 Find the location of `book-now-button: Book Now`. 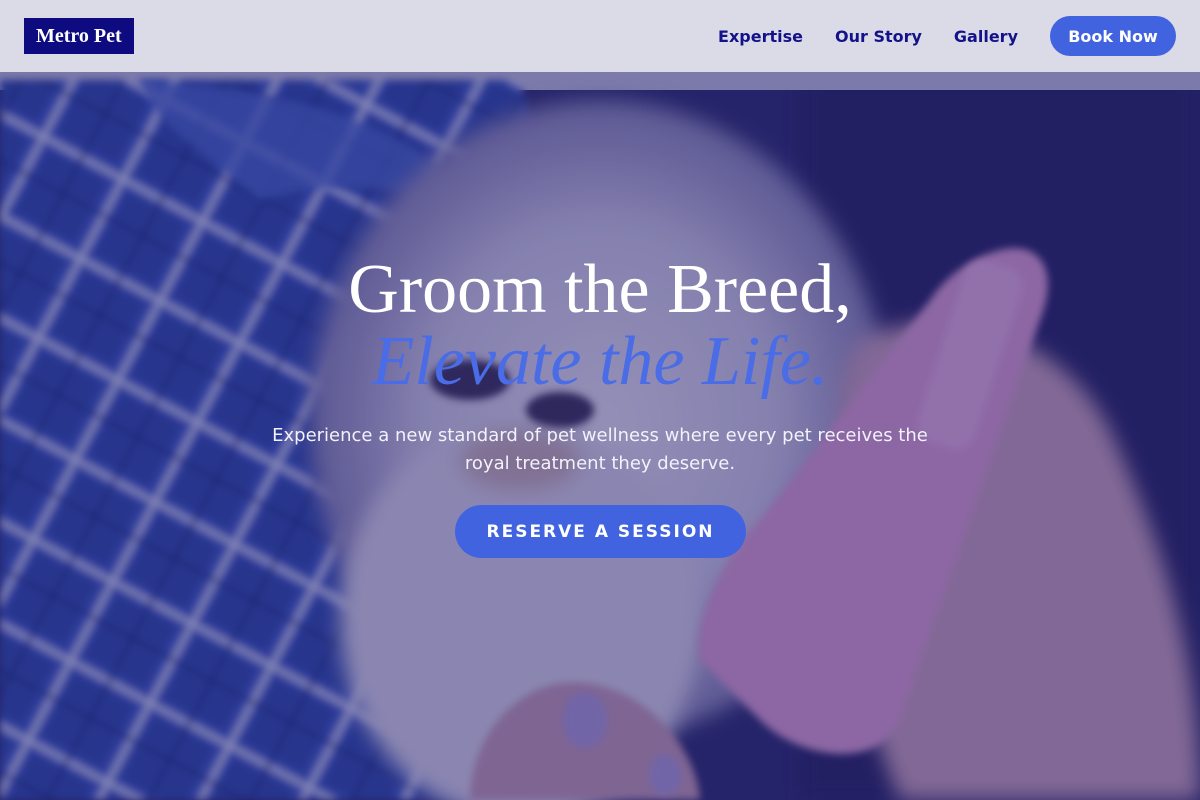

book-now-button: Book Now is located at coordinates (1113, 36).